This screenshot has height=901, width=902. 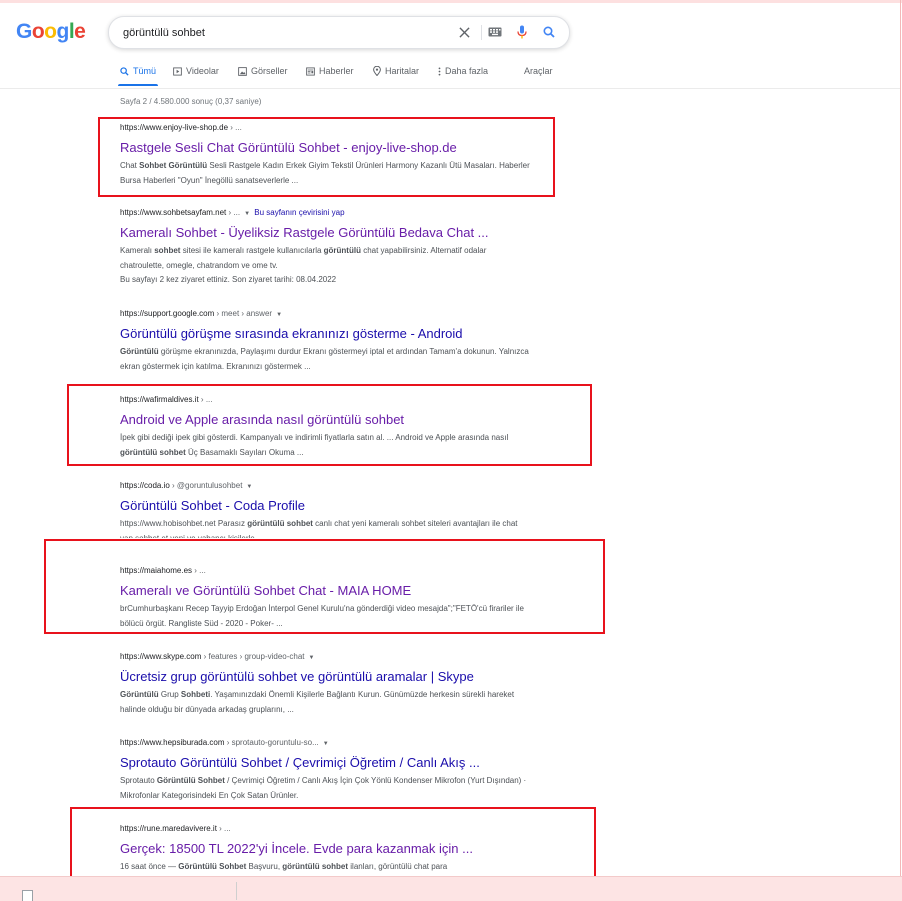 I want to click on snippet-highlight: sohbet, so click(x=167, y=250).